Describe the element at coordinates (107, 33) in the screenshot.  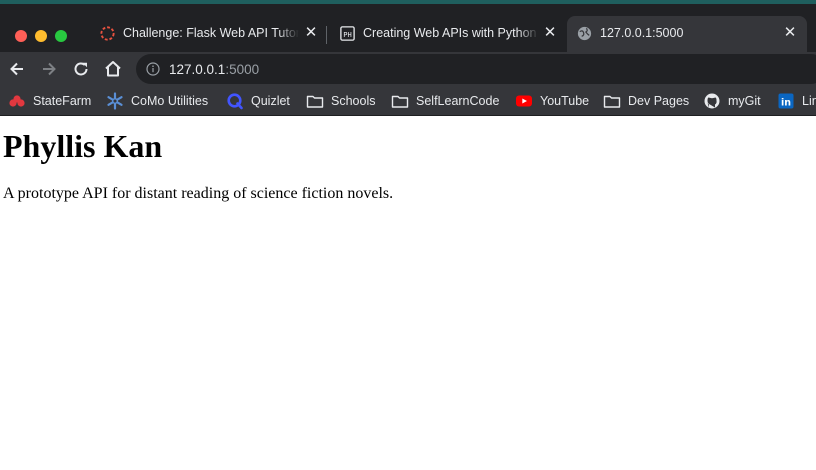
I see `spinner-icon` at that location.